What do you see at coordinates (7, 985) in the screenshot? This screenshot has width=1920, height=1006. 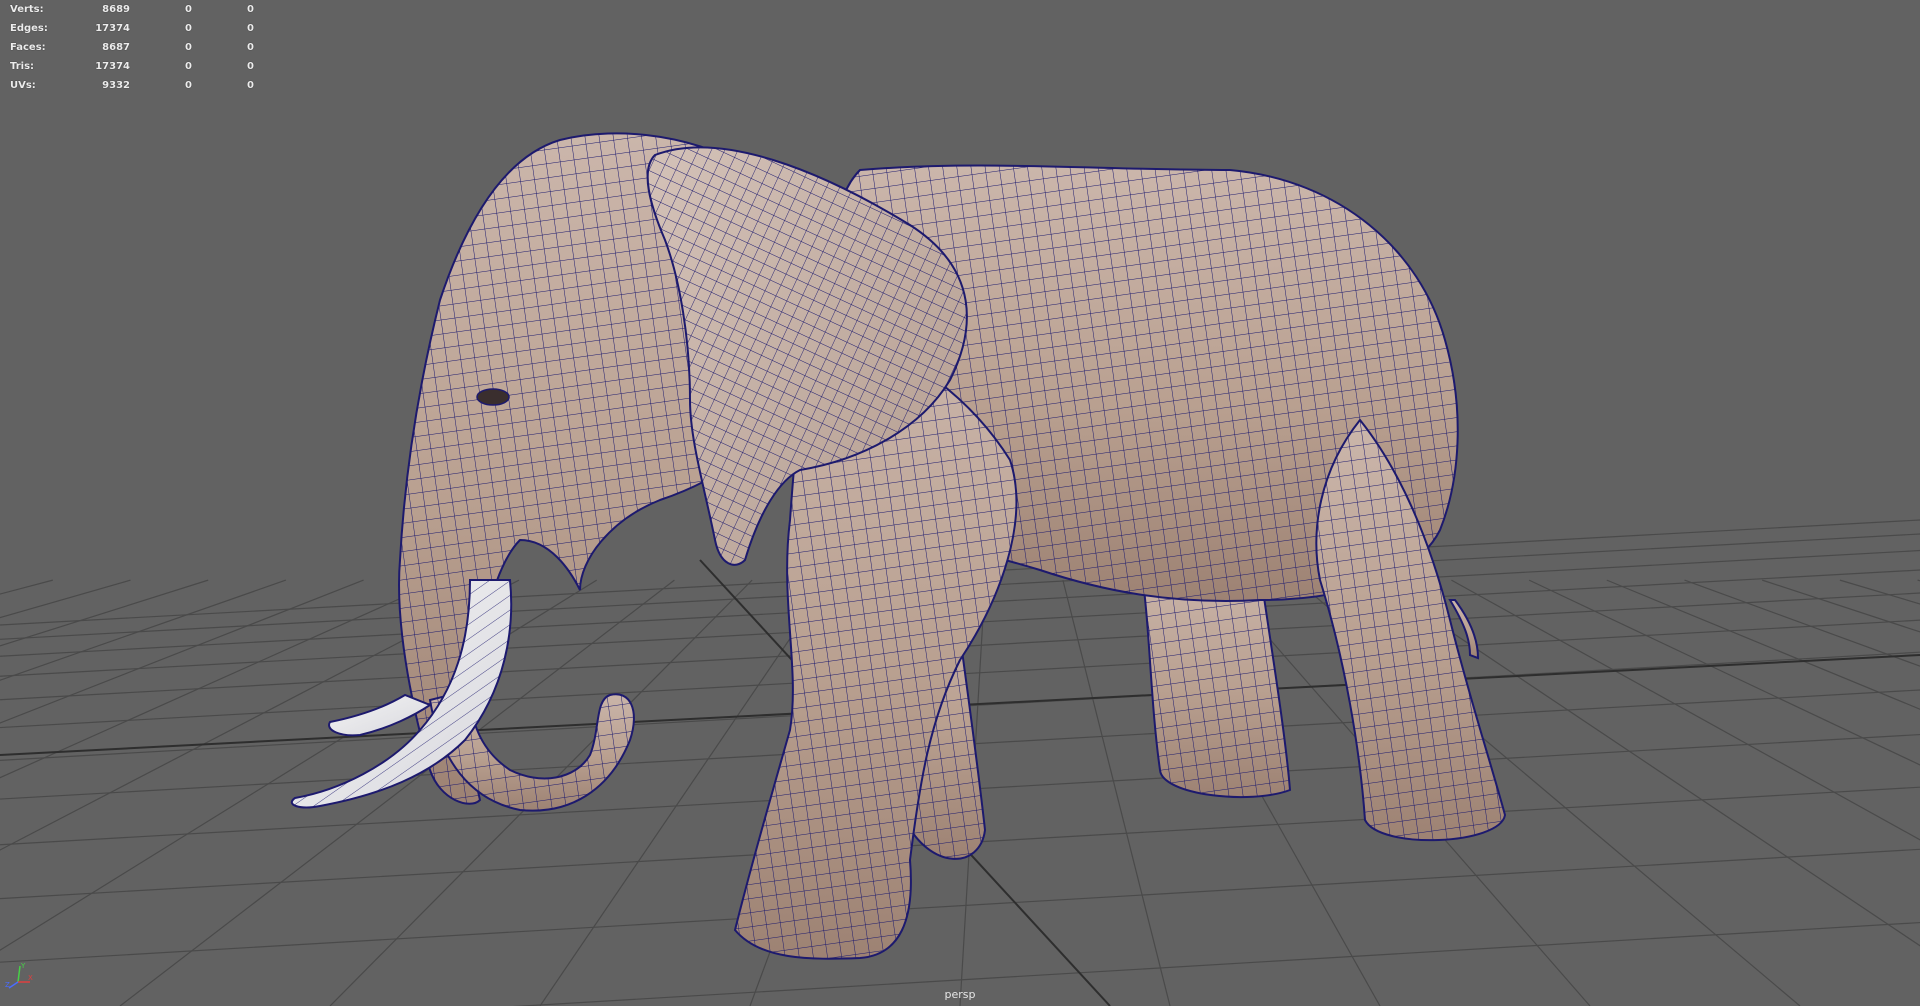 I see `axis-z-label: Z` at bounding box center [7, 985].